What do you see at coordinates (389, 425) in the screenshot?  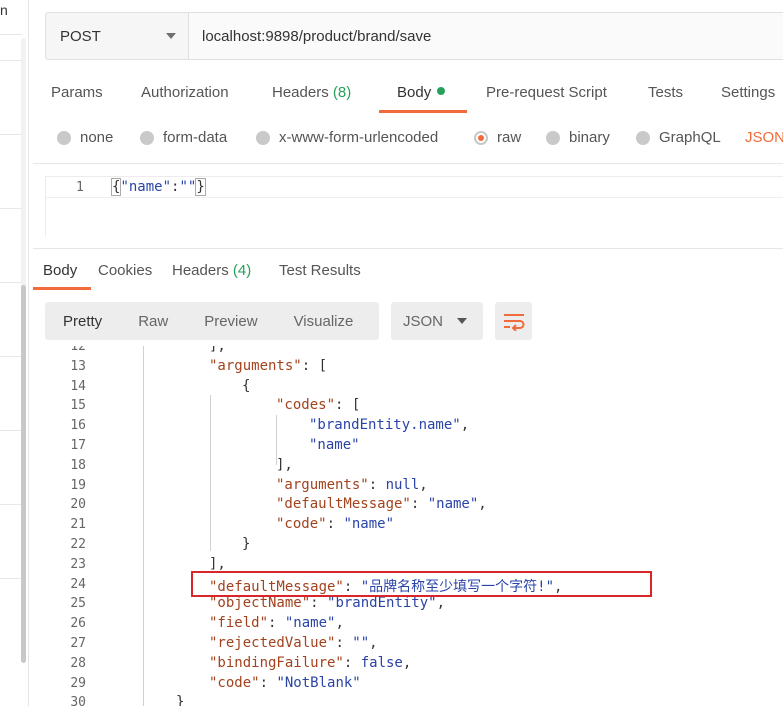 I see `code-text: "brandEntity.name",` at bounding box center [389, 425].